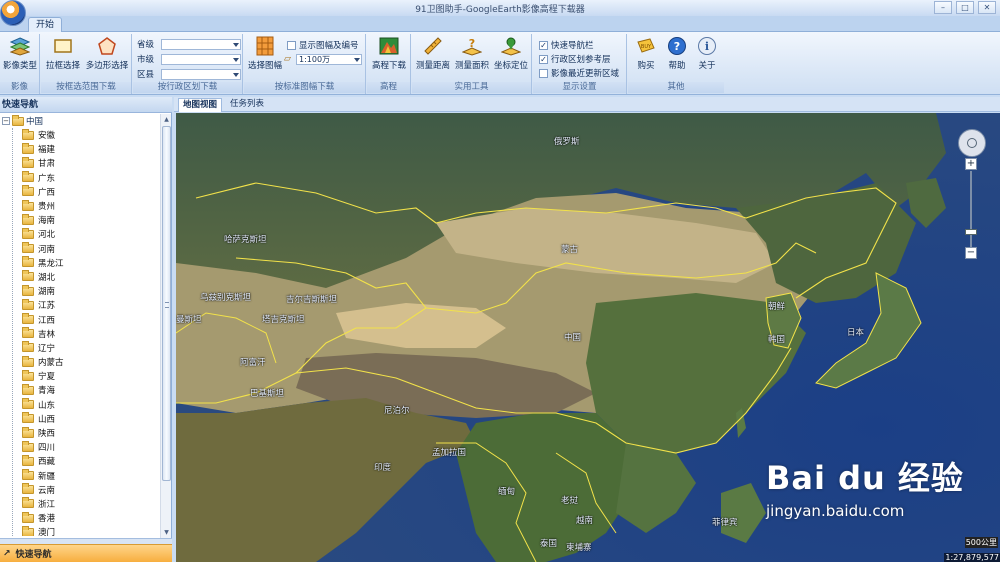 The image size is (1000, 562). I want to click on imagery-type-label: 影像类型, so click(19, 66).